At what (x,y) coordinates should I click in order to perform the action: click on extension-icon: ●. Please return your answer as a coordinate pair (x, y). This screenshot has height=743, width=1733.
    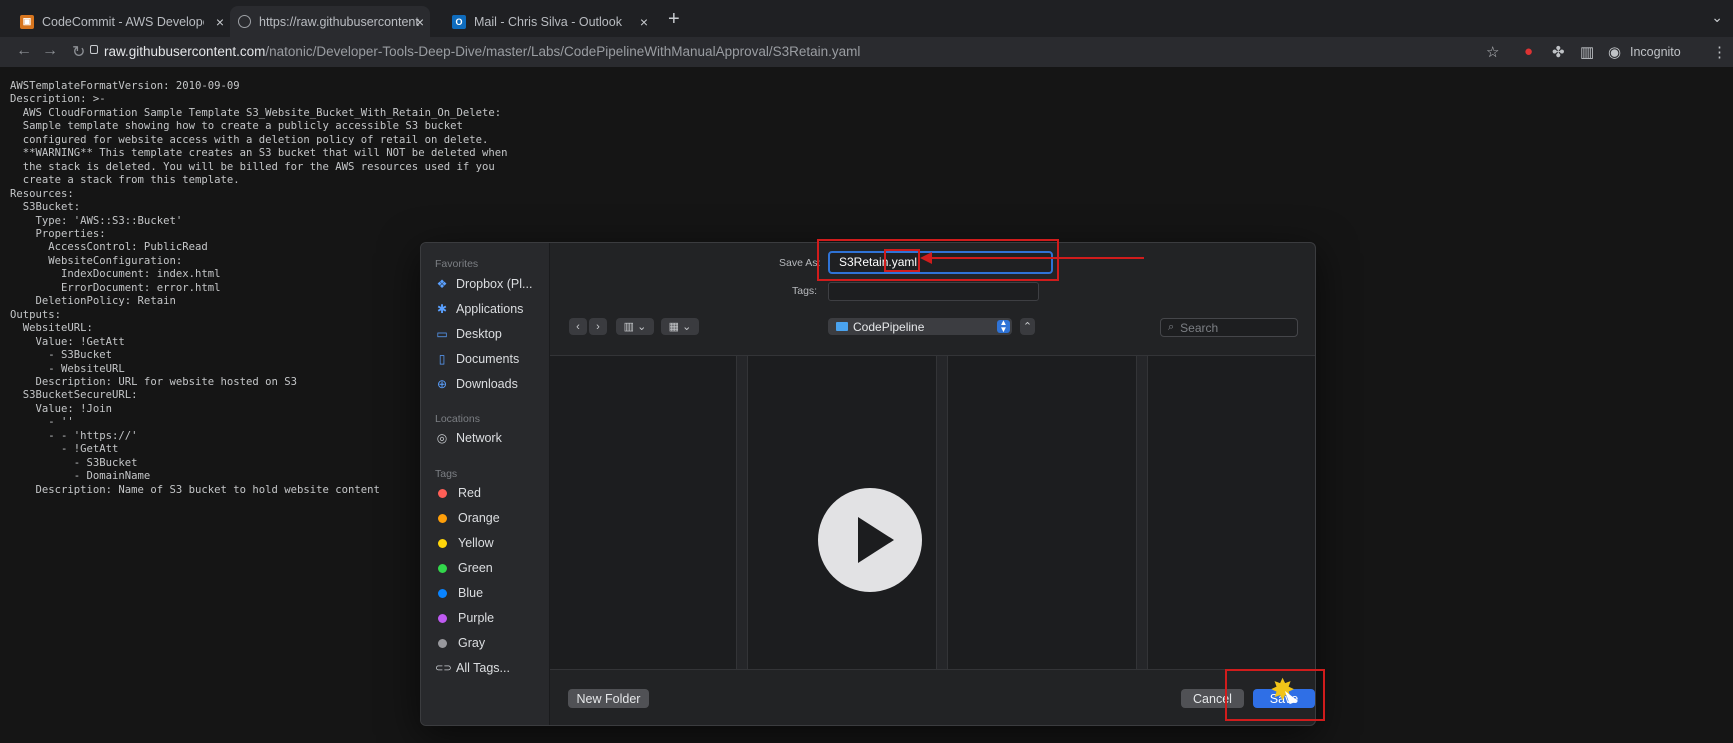
    Looking at the image, I should click on (1528, 51).